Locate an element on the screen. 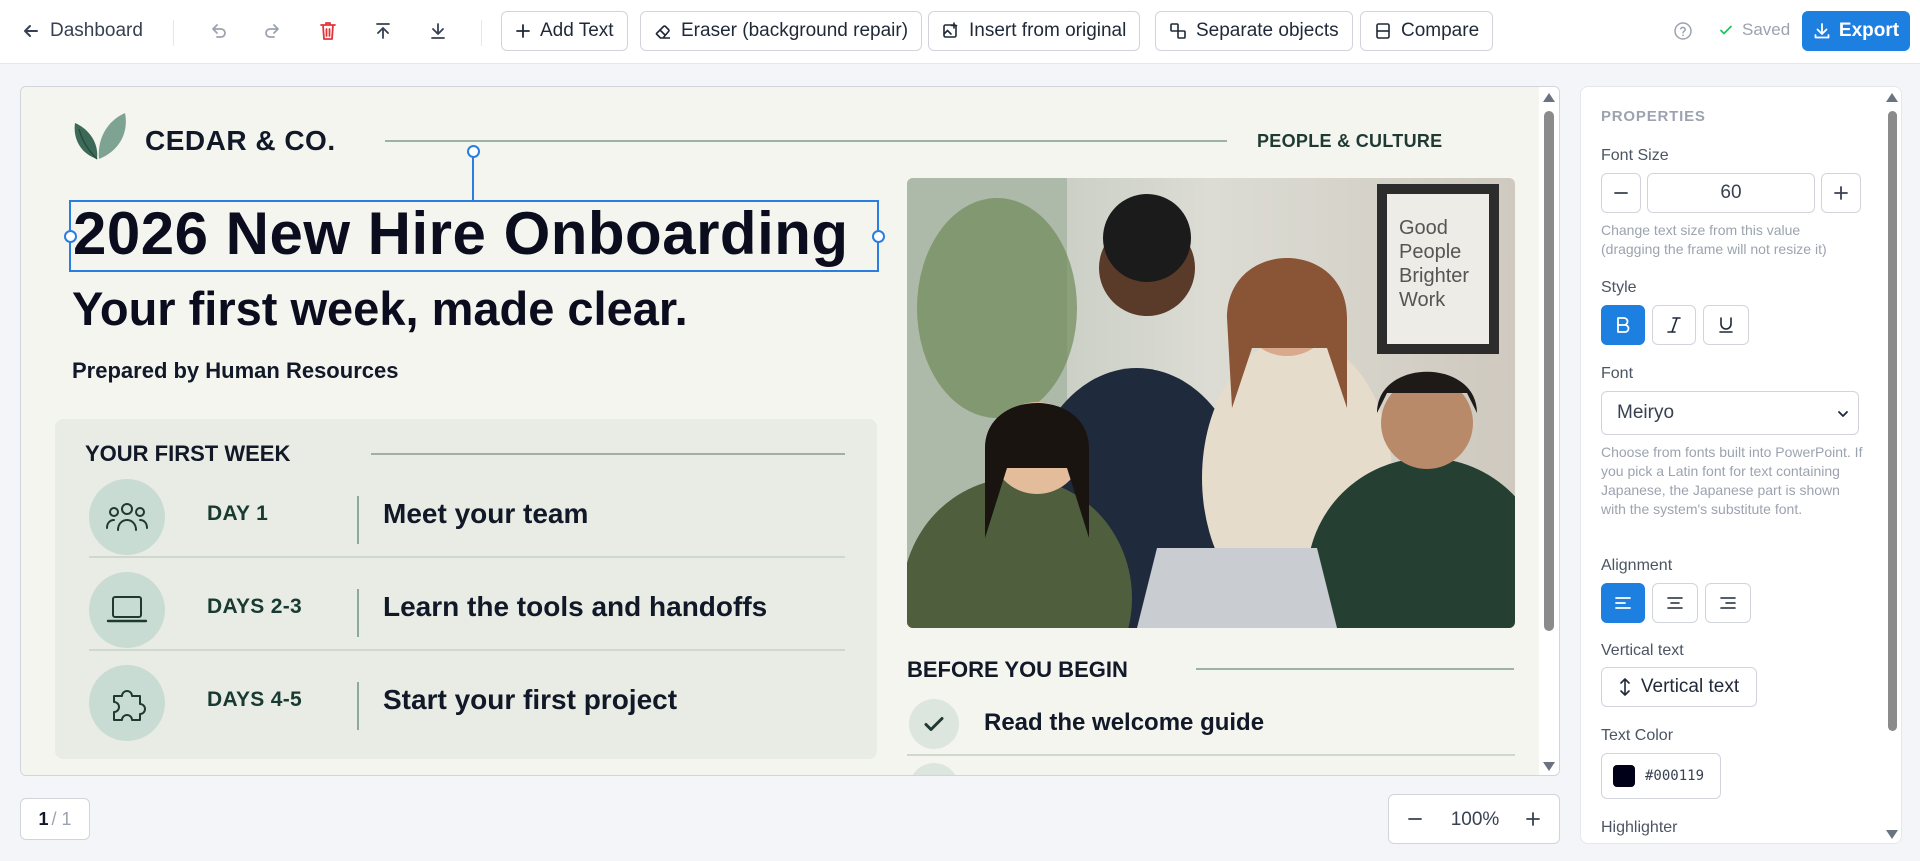 This screenshot has height=861, width=1920. schedule-row: DAYS 2-3 Learn the tools and handoffs is located at coordinates (467, 604).